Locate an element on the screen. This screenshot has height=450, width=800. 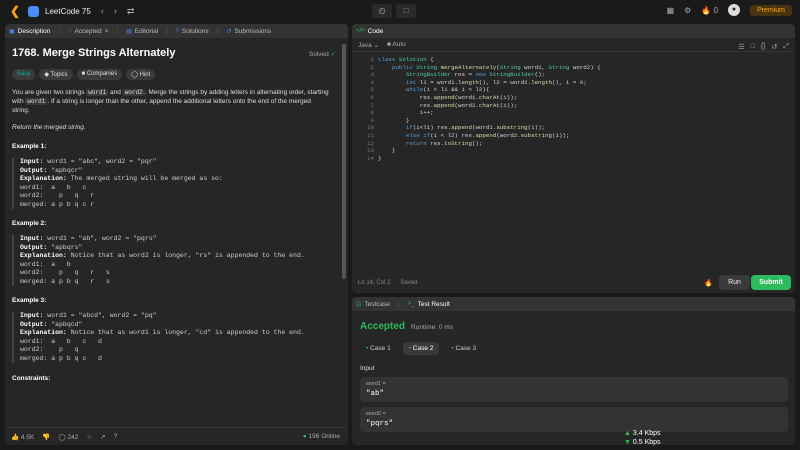
difficulty-badge: Easy is located at coordinates (24, 74).